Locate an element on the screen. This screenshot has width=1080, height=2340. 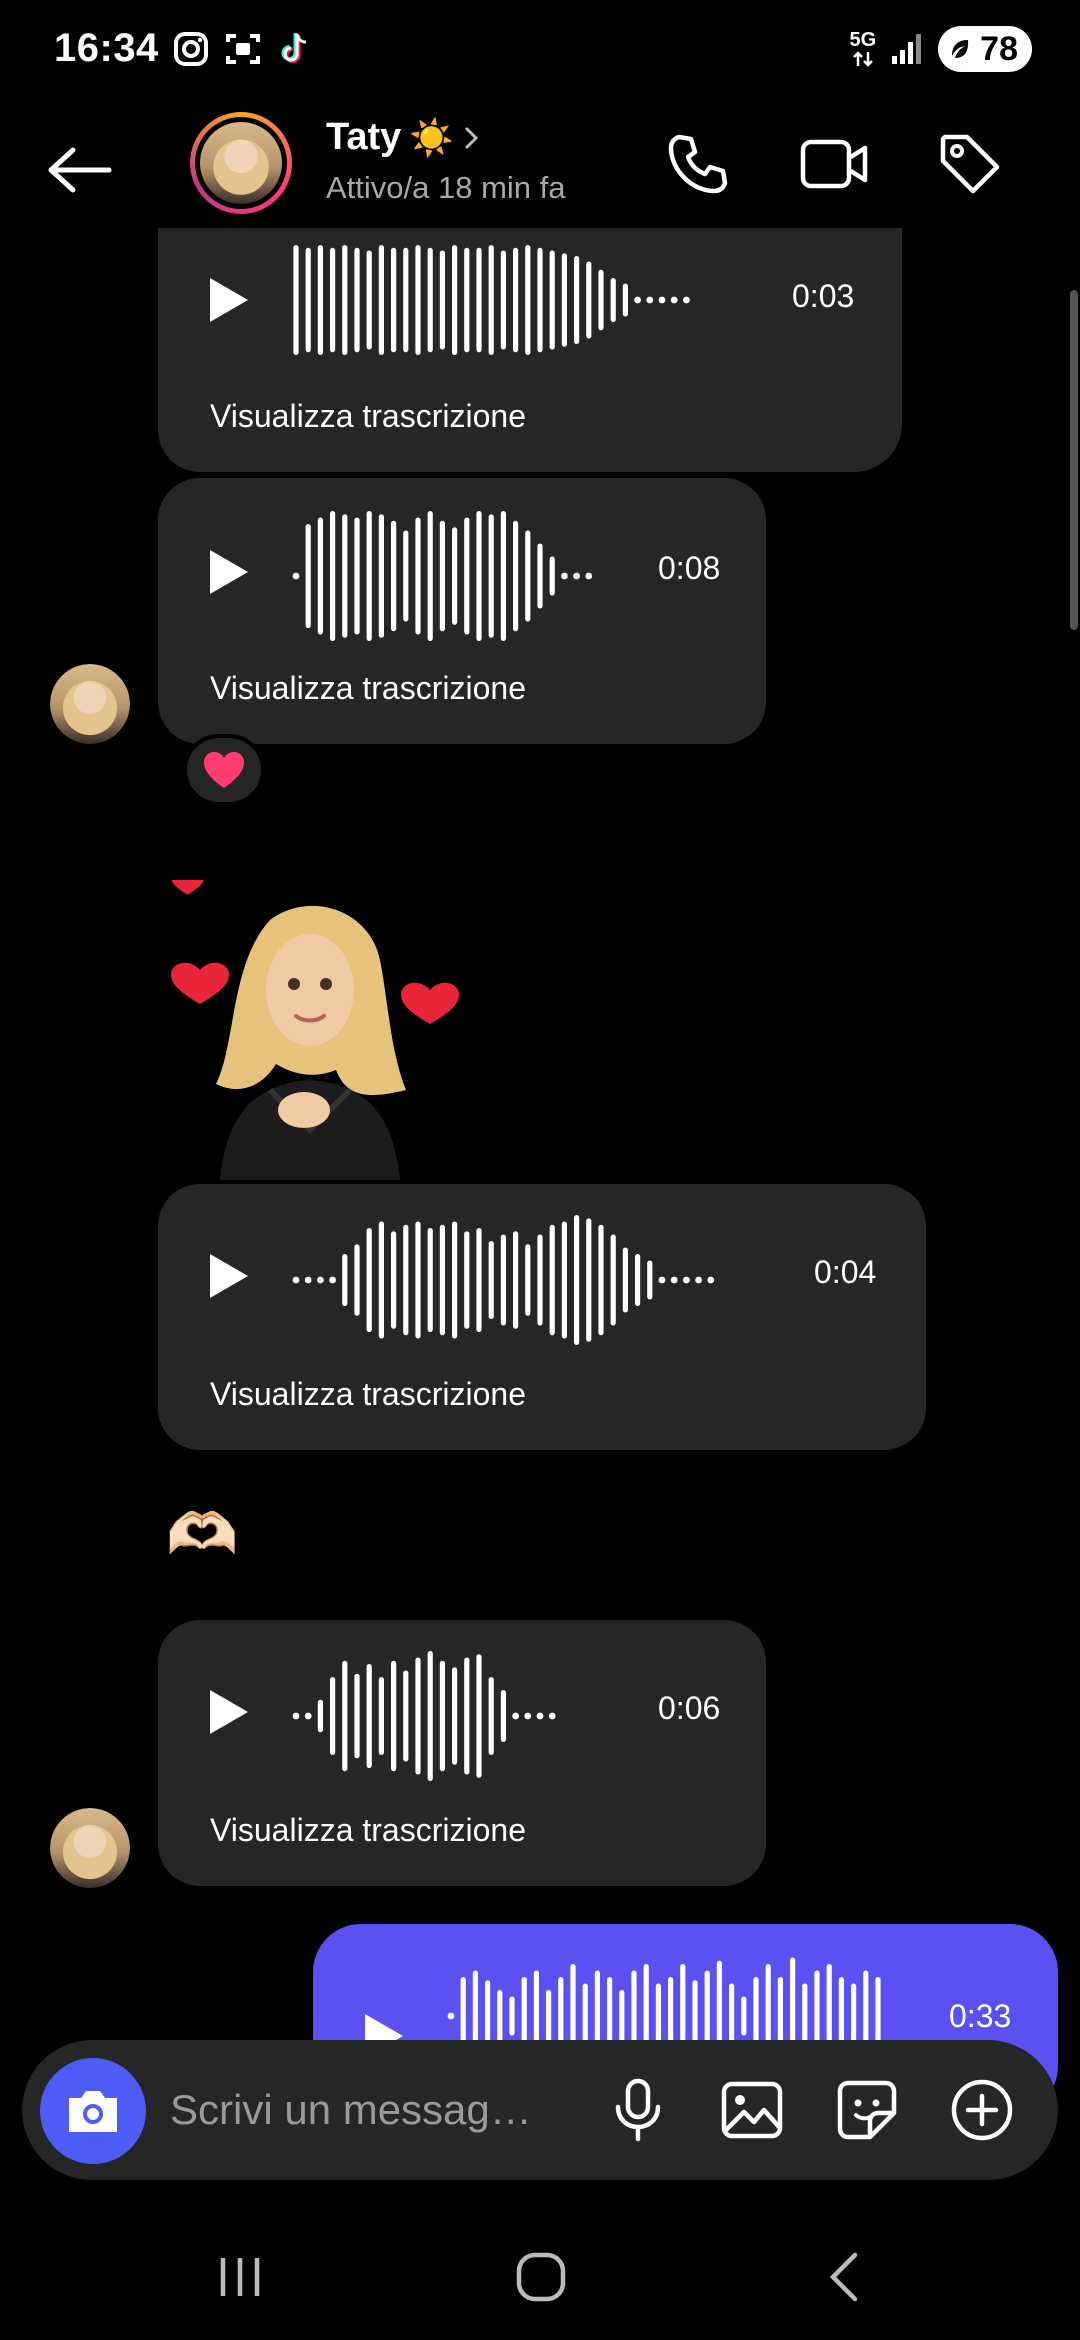
voice-message-4: 0:06 Visualizza trascrizione is located at coordinates (462, 1753).